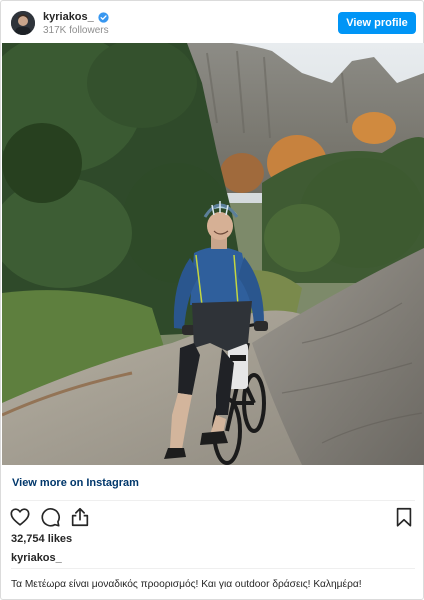 This screenshot has height=600, width=424. I want to click on post-actions, so click(50, 517).